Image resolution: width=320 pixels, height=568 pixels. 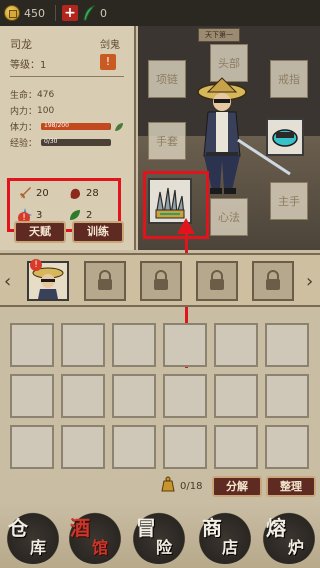 What do you see at coordinates (146, 528) in the screenshot?
I see `nav-adventure-label-1: 冒` at bounding box center [146, 528].